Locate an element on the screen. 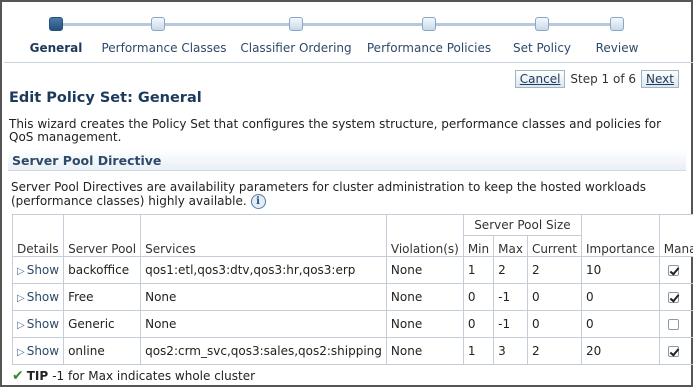  step-indicator: Step 1 of 6 is located at coordinates (603, 79).